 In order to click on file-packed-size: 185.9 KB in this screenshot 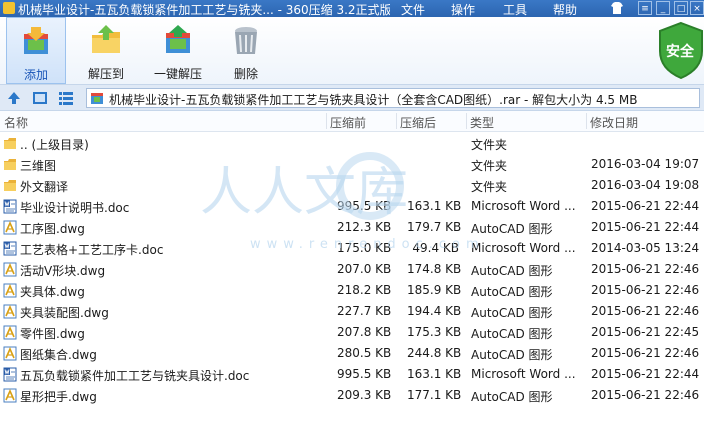, I will do `click(434, 290)`.